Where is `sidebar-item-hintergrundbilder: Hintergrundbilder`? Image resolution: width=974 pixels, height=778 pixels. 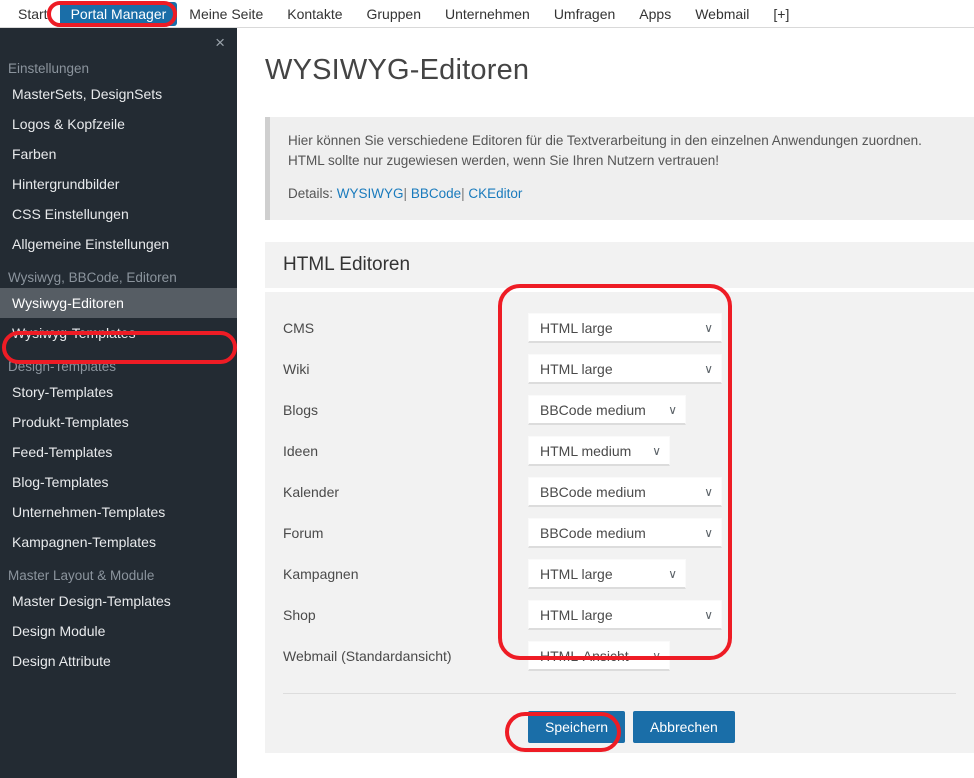
sidebar-item-hintergrundbilder: Hintergrundbilder is located at coordinates (118, 184).